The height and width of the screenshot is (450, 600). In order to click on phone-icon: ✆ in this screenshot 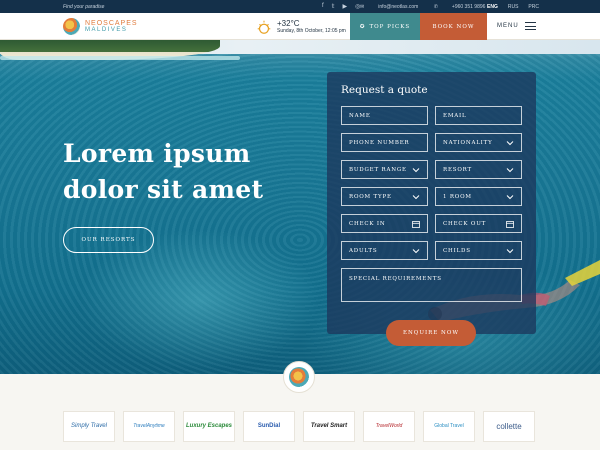, I will do `click(435, 7)`.